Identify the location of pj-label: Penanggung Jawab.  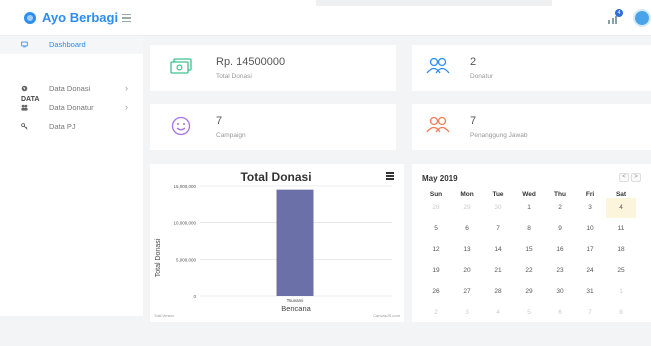
(499, 135).